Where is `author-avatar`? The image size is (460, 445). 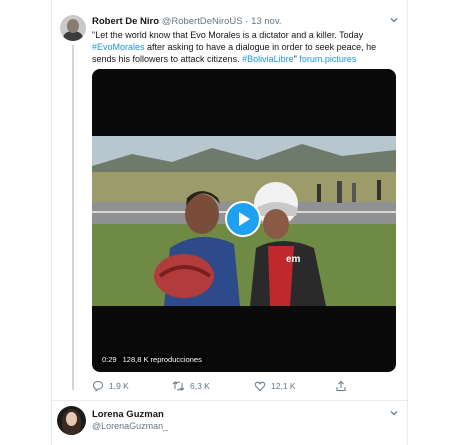 author-avatar is located at coordinates (73, 28).